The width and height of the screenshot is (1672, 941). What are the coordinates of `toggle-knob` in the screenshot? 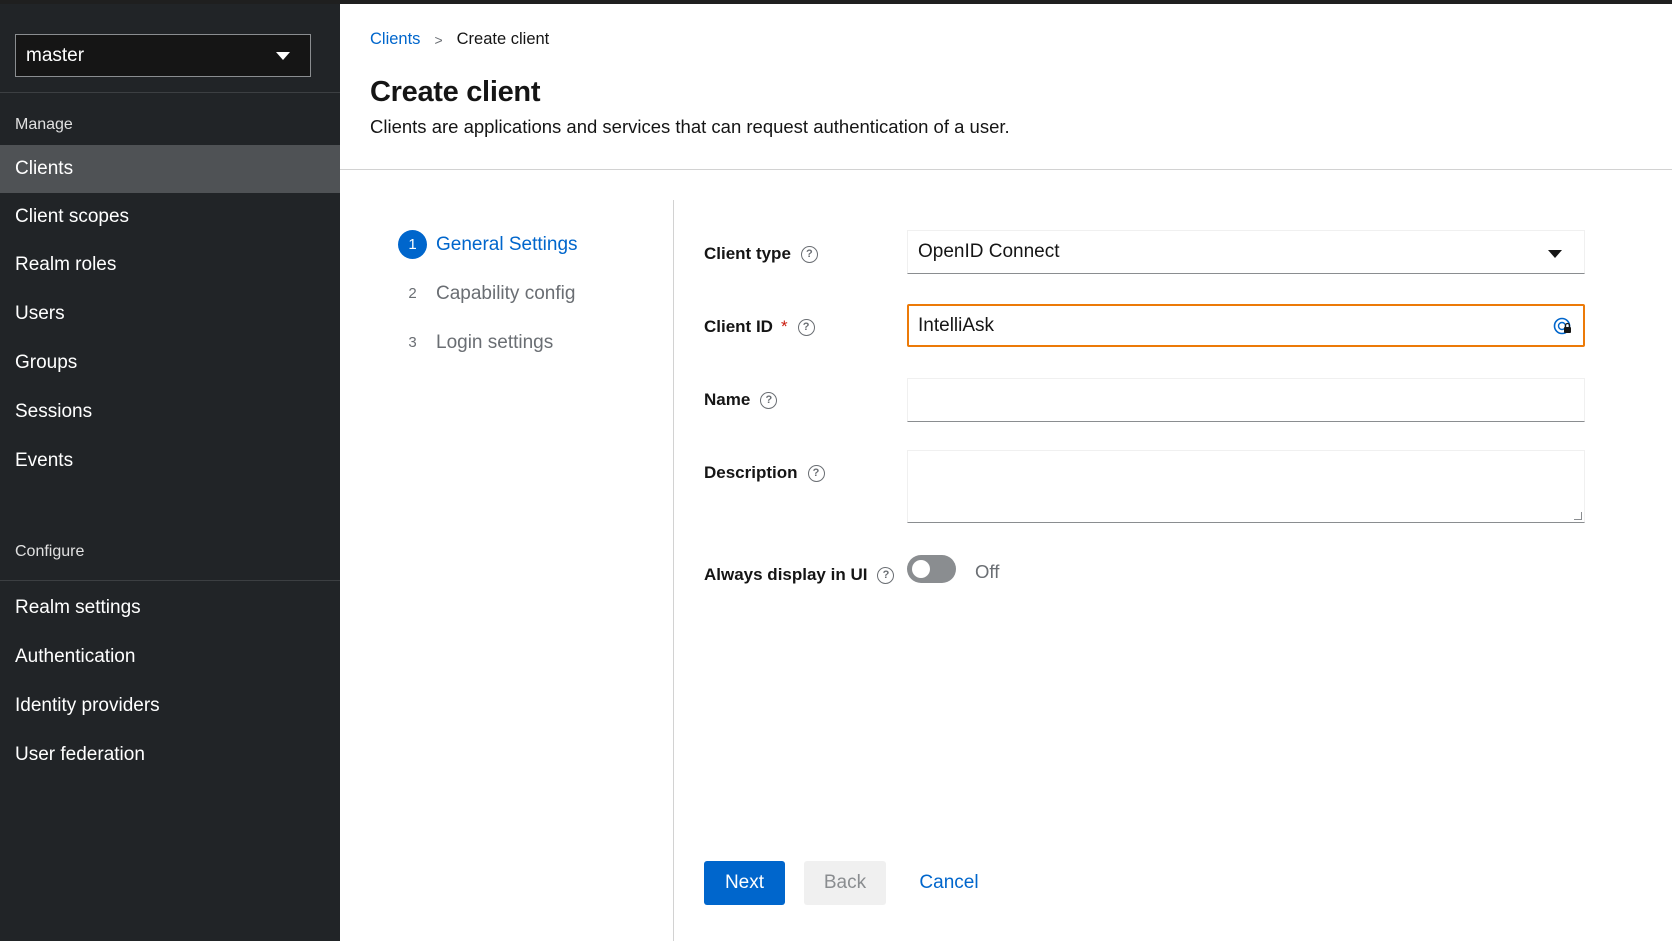 It's located at (921, 569).